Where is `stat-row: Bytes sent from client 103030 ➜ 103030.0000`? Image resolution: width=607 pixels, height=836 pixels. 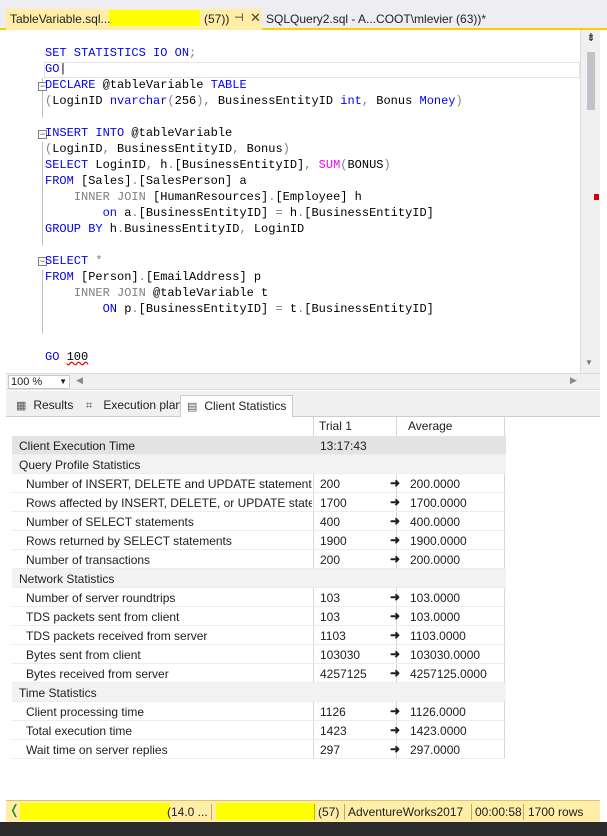
stat-row: Bytes sent from client 103030 ➜ 103030.0000 is located at coordinates (259, 654).